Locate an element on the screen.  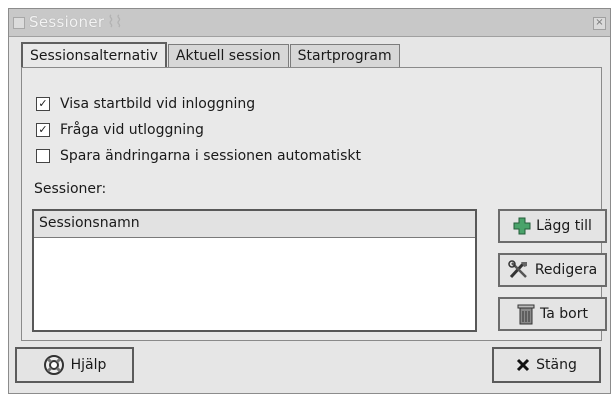
close-button: Stäng is located at coordinates (546, 365).